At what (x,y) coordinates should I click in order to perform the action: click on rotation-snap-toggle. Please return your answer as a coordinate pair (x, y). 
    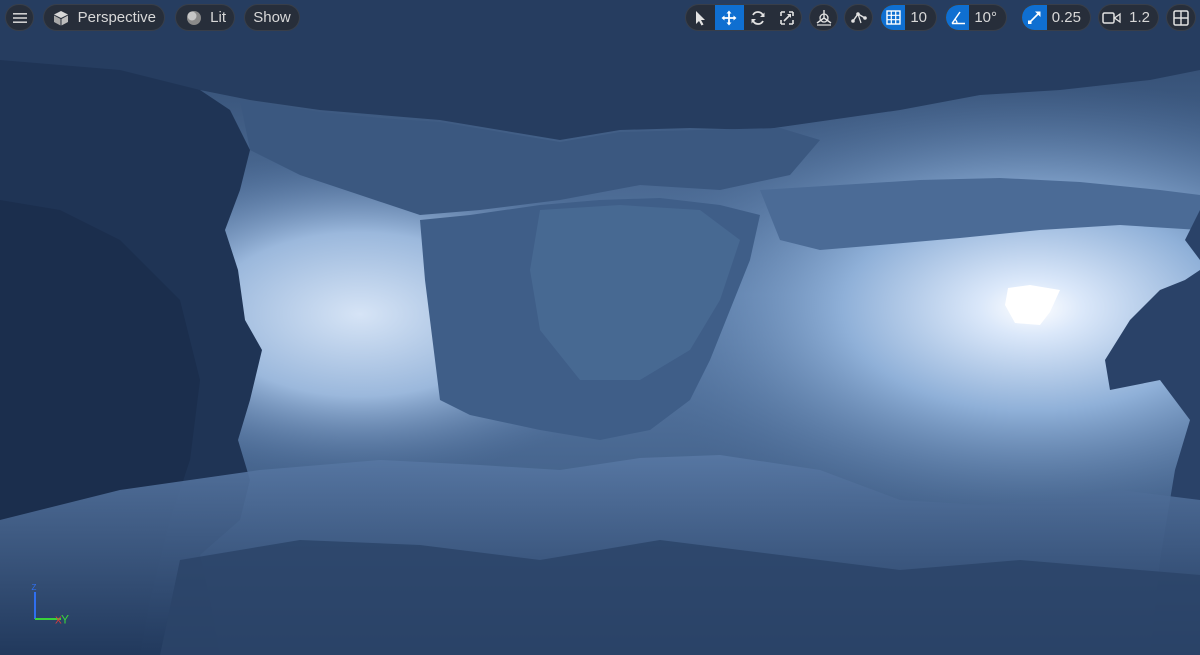
    Looking at the image, I should click on (958, 17).